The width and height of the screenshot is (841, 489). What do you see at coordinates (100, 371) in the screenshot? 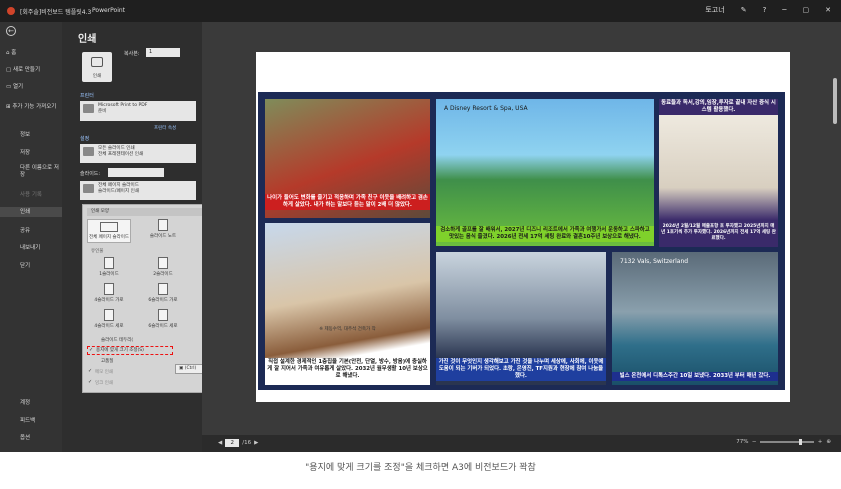
I see `print-comments-option: 메모 인쇄` at bounding box center [100, 371].